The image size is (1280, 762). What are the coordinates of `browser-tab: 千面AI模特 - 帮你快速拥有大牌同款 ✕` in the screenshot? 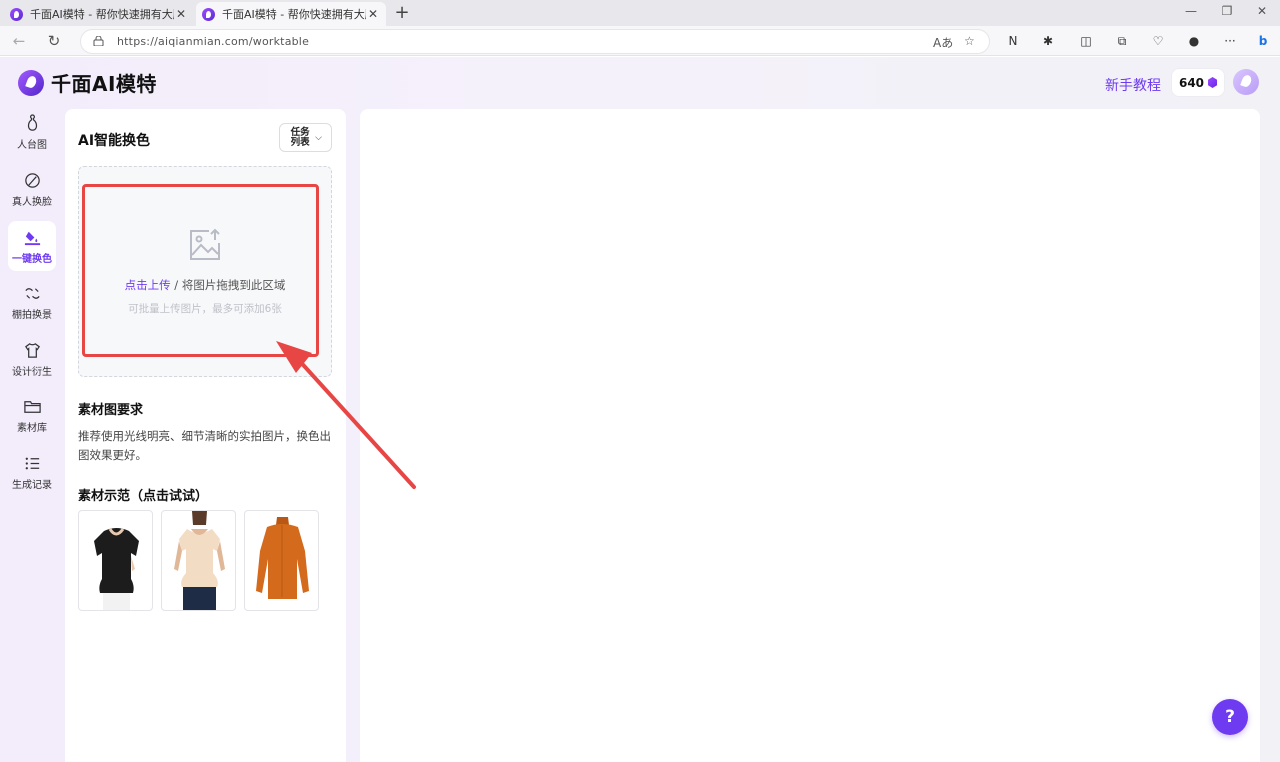 It's located at (99, 14).